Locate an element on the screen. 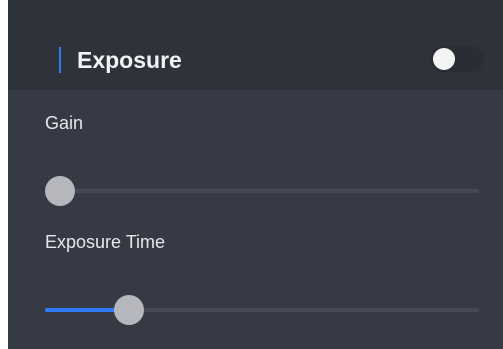 This screenshot has height=349, width=503. gain-slider-thumb is located at coordinates (60, 191).